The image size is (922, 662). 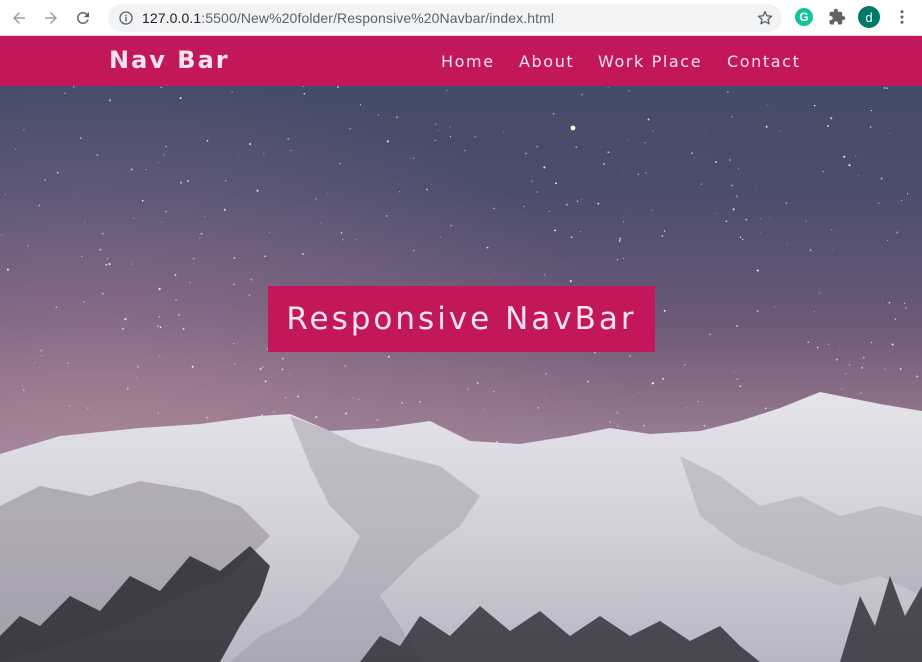 What do you see at coordinates (804, 17) in the screenshot?
I see `grammarly-extension-icon: G` at bounding box center [804, 17].